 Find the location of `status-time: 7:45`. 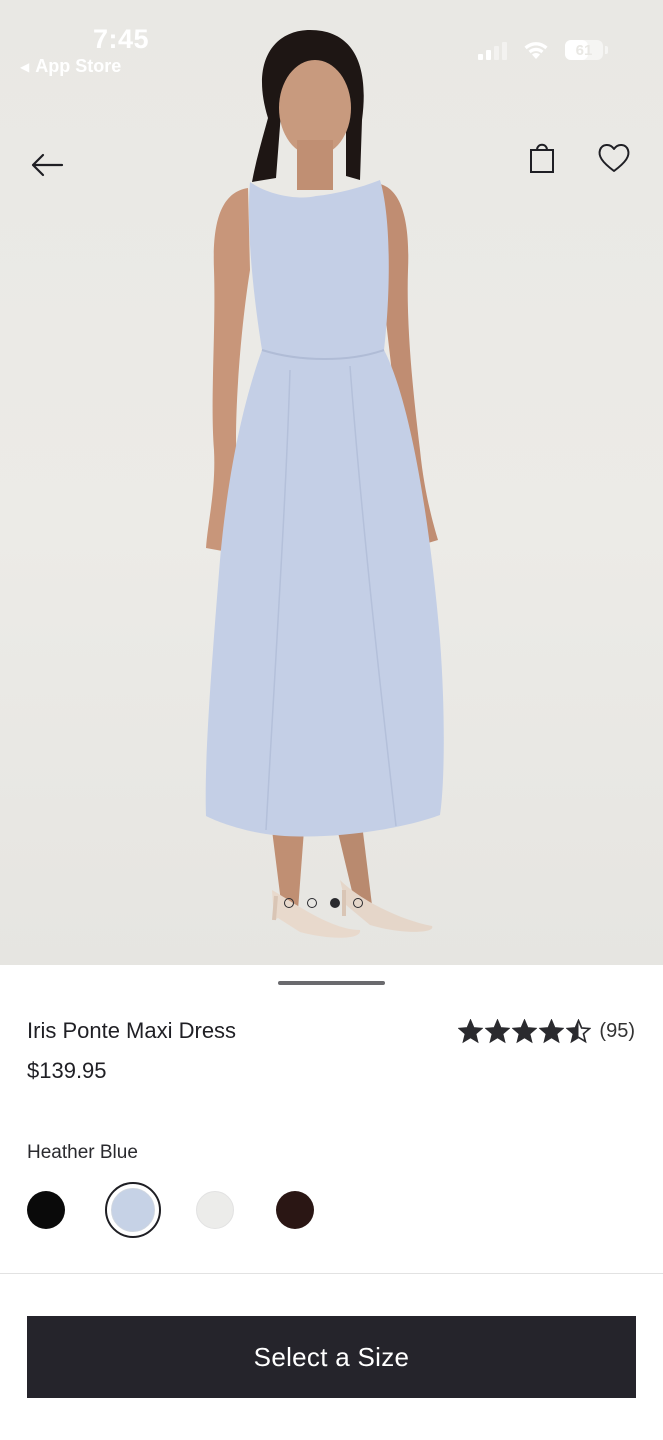

status-time: 7:45 is located at coordinates (121, 39).